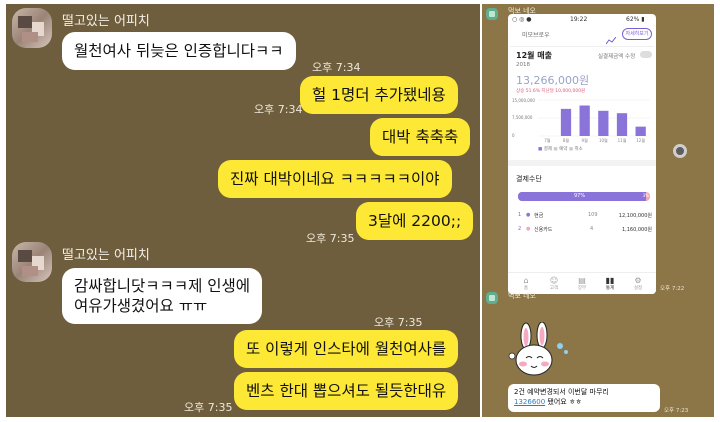 The image size is (720, 422). I want to click on x-tick-label: 8월, so click(566, 140).